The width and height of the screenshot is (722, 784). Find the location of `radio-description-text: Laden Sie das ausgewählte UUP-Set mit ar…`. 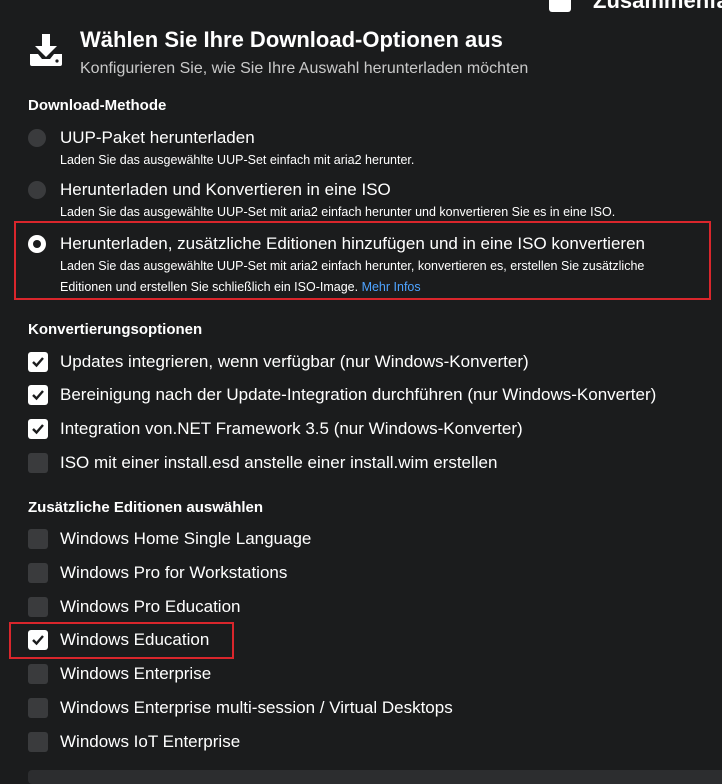

radio-description-text: Laden Sie das ausgewählte UUP-Set mit ar… is located at coordinates (352, 276).